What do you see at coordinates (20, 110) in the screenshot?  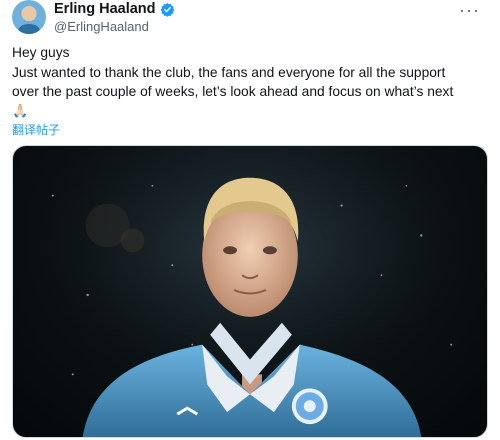 I see `praying-hands-emoji: 🙏🏻` at bounding box center [20, 110].